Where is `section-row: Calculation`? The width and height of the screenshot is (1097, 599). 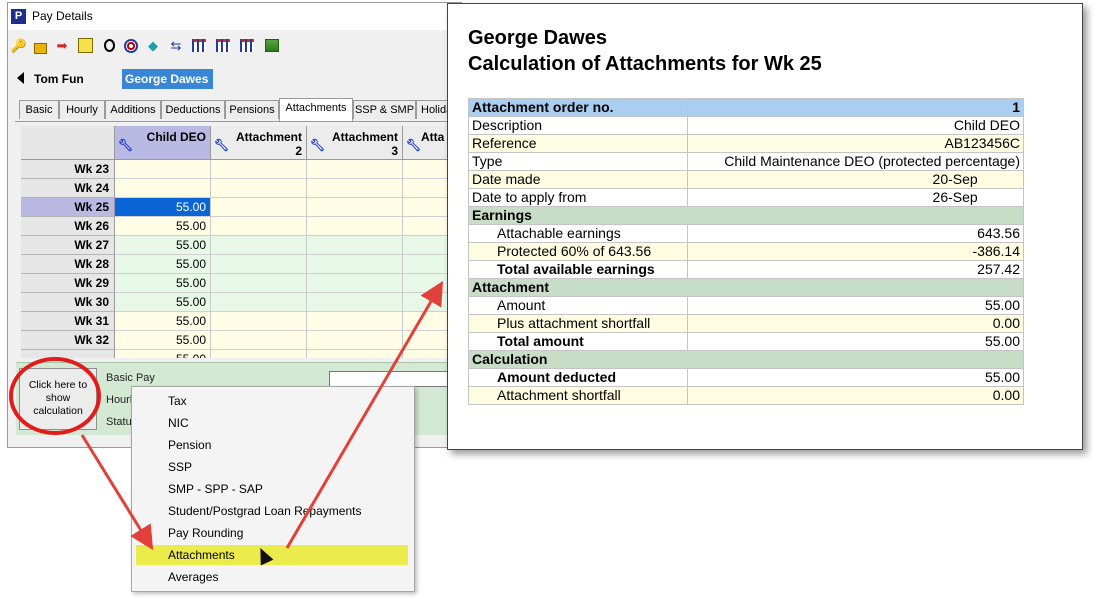
section-row: Calculation is located at coordinates (746, 359).